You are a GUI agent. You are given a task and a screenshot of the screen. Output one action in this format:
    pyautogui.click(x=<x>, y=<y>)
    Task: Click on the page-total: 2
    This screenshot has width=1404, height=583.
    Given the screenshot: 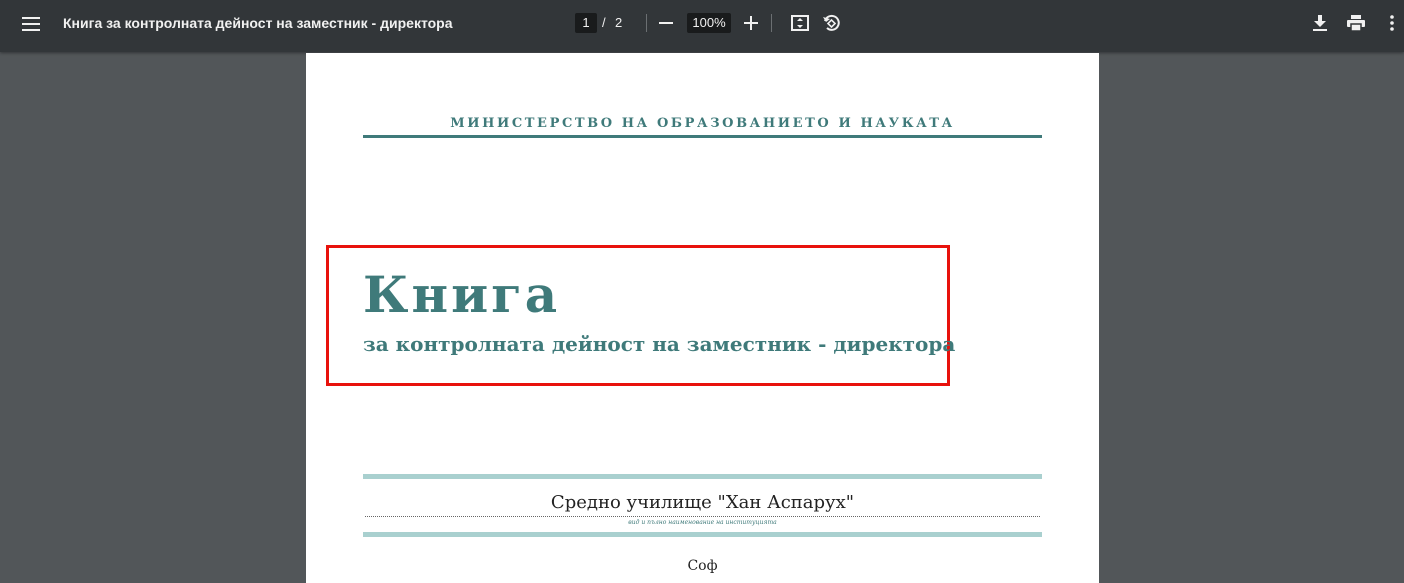 What is the action you would take?
    pyautogui.click(x=619, y=22)
    